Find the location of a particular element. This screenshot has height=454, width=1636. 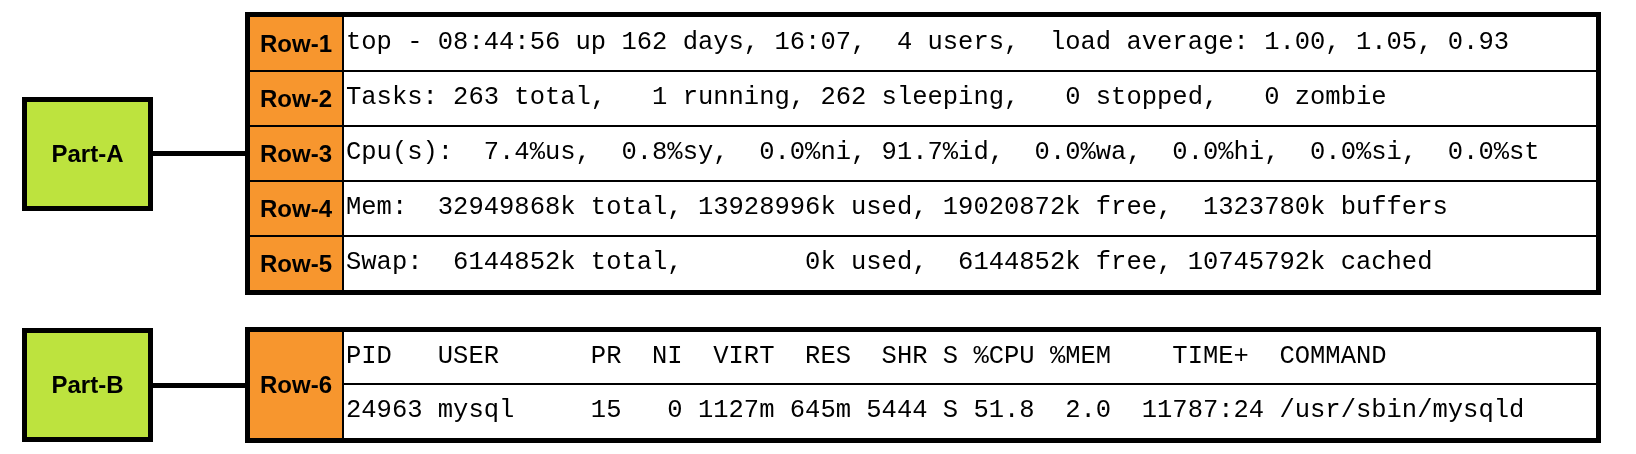

row-label: Row-2 is located at coordinates (297, 98).